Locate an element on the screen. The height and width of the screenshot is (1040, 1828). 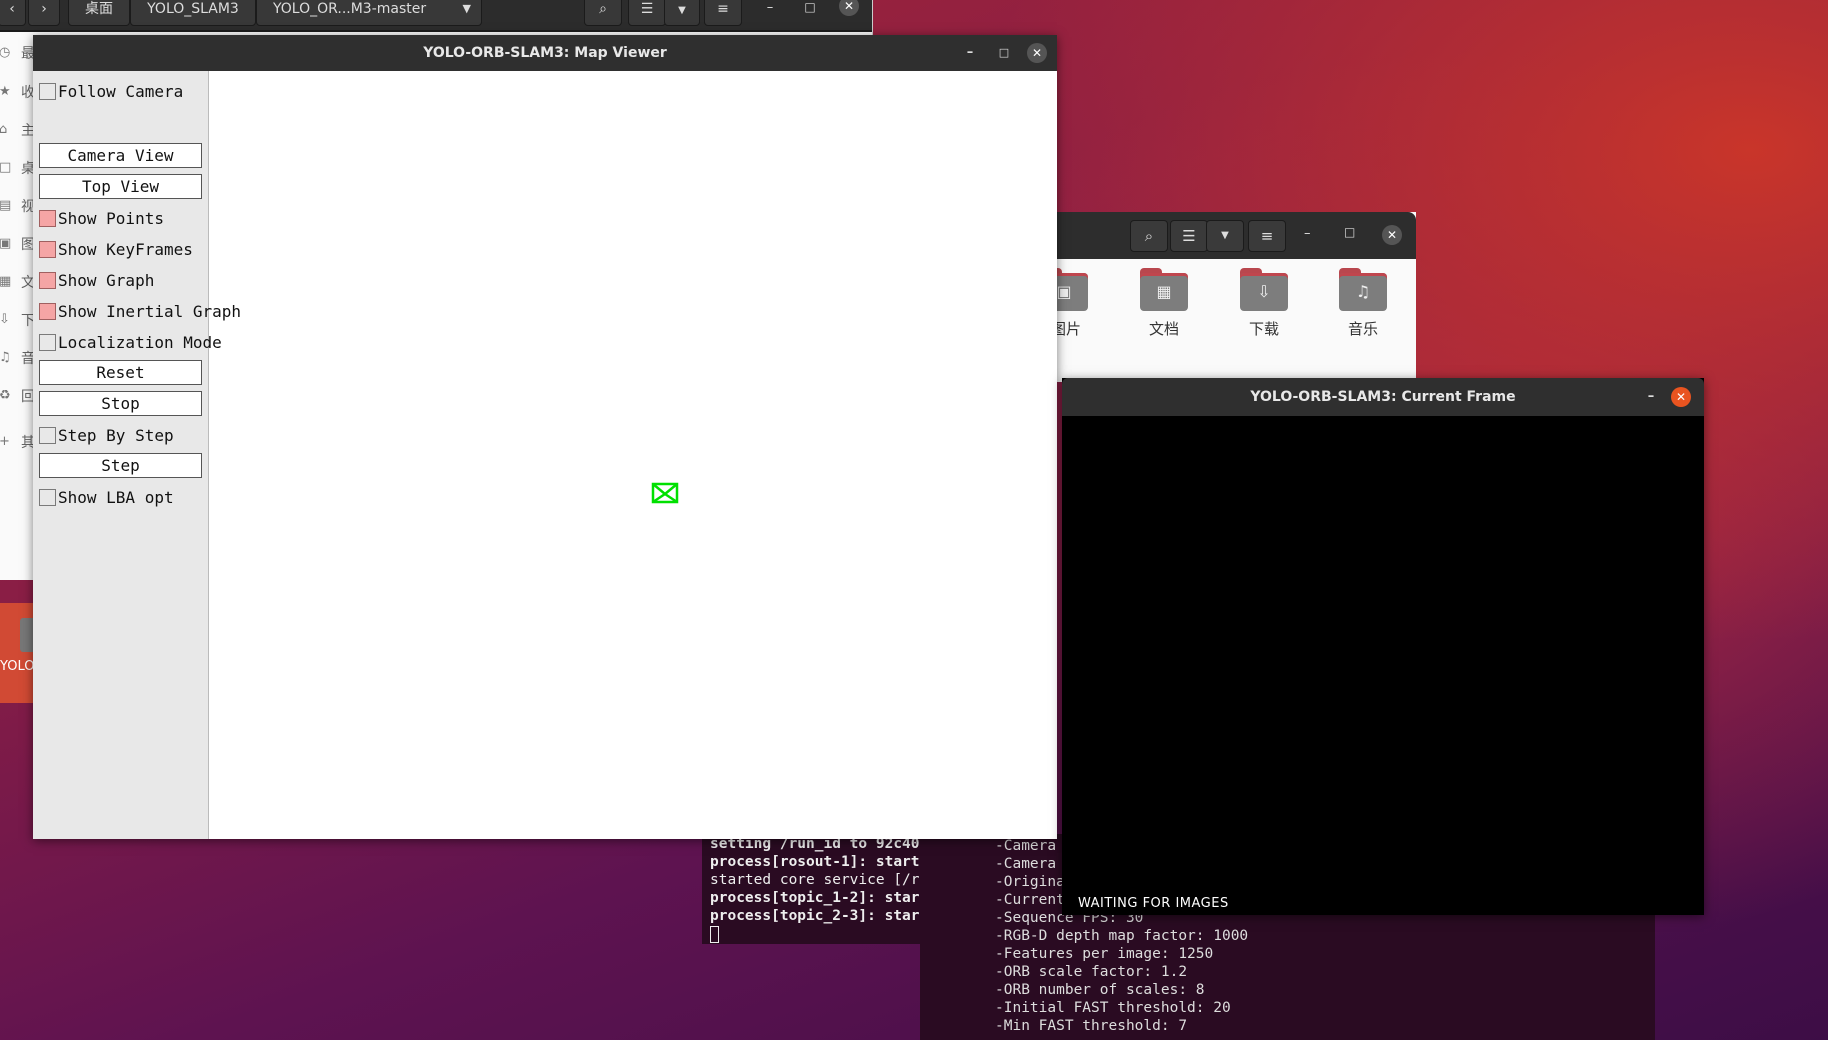
window-title: YOLO-ORB-SLAM3: Map Viewer is located at coordinates (545, 53).